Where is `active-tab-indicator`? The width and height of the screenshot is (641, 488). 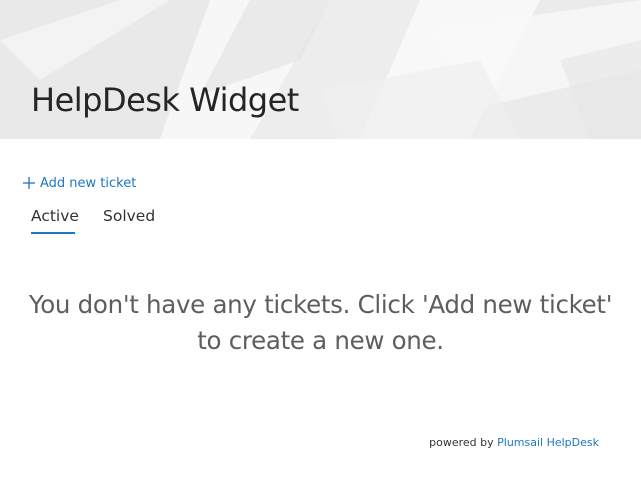
active-tab-indicator is located at coordinates (53, 233).